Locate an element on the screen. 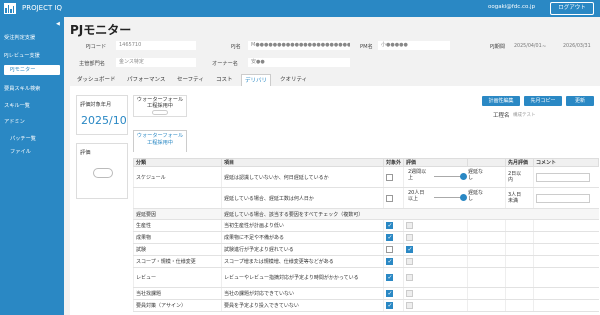  eval-slider: 2週間以 上 遅延な し is located at coordinates (455, 176).